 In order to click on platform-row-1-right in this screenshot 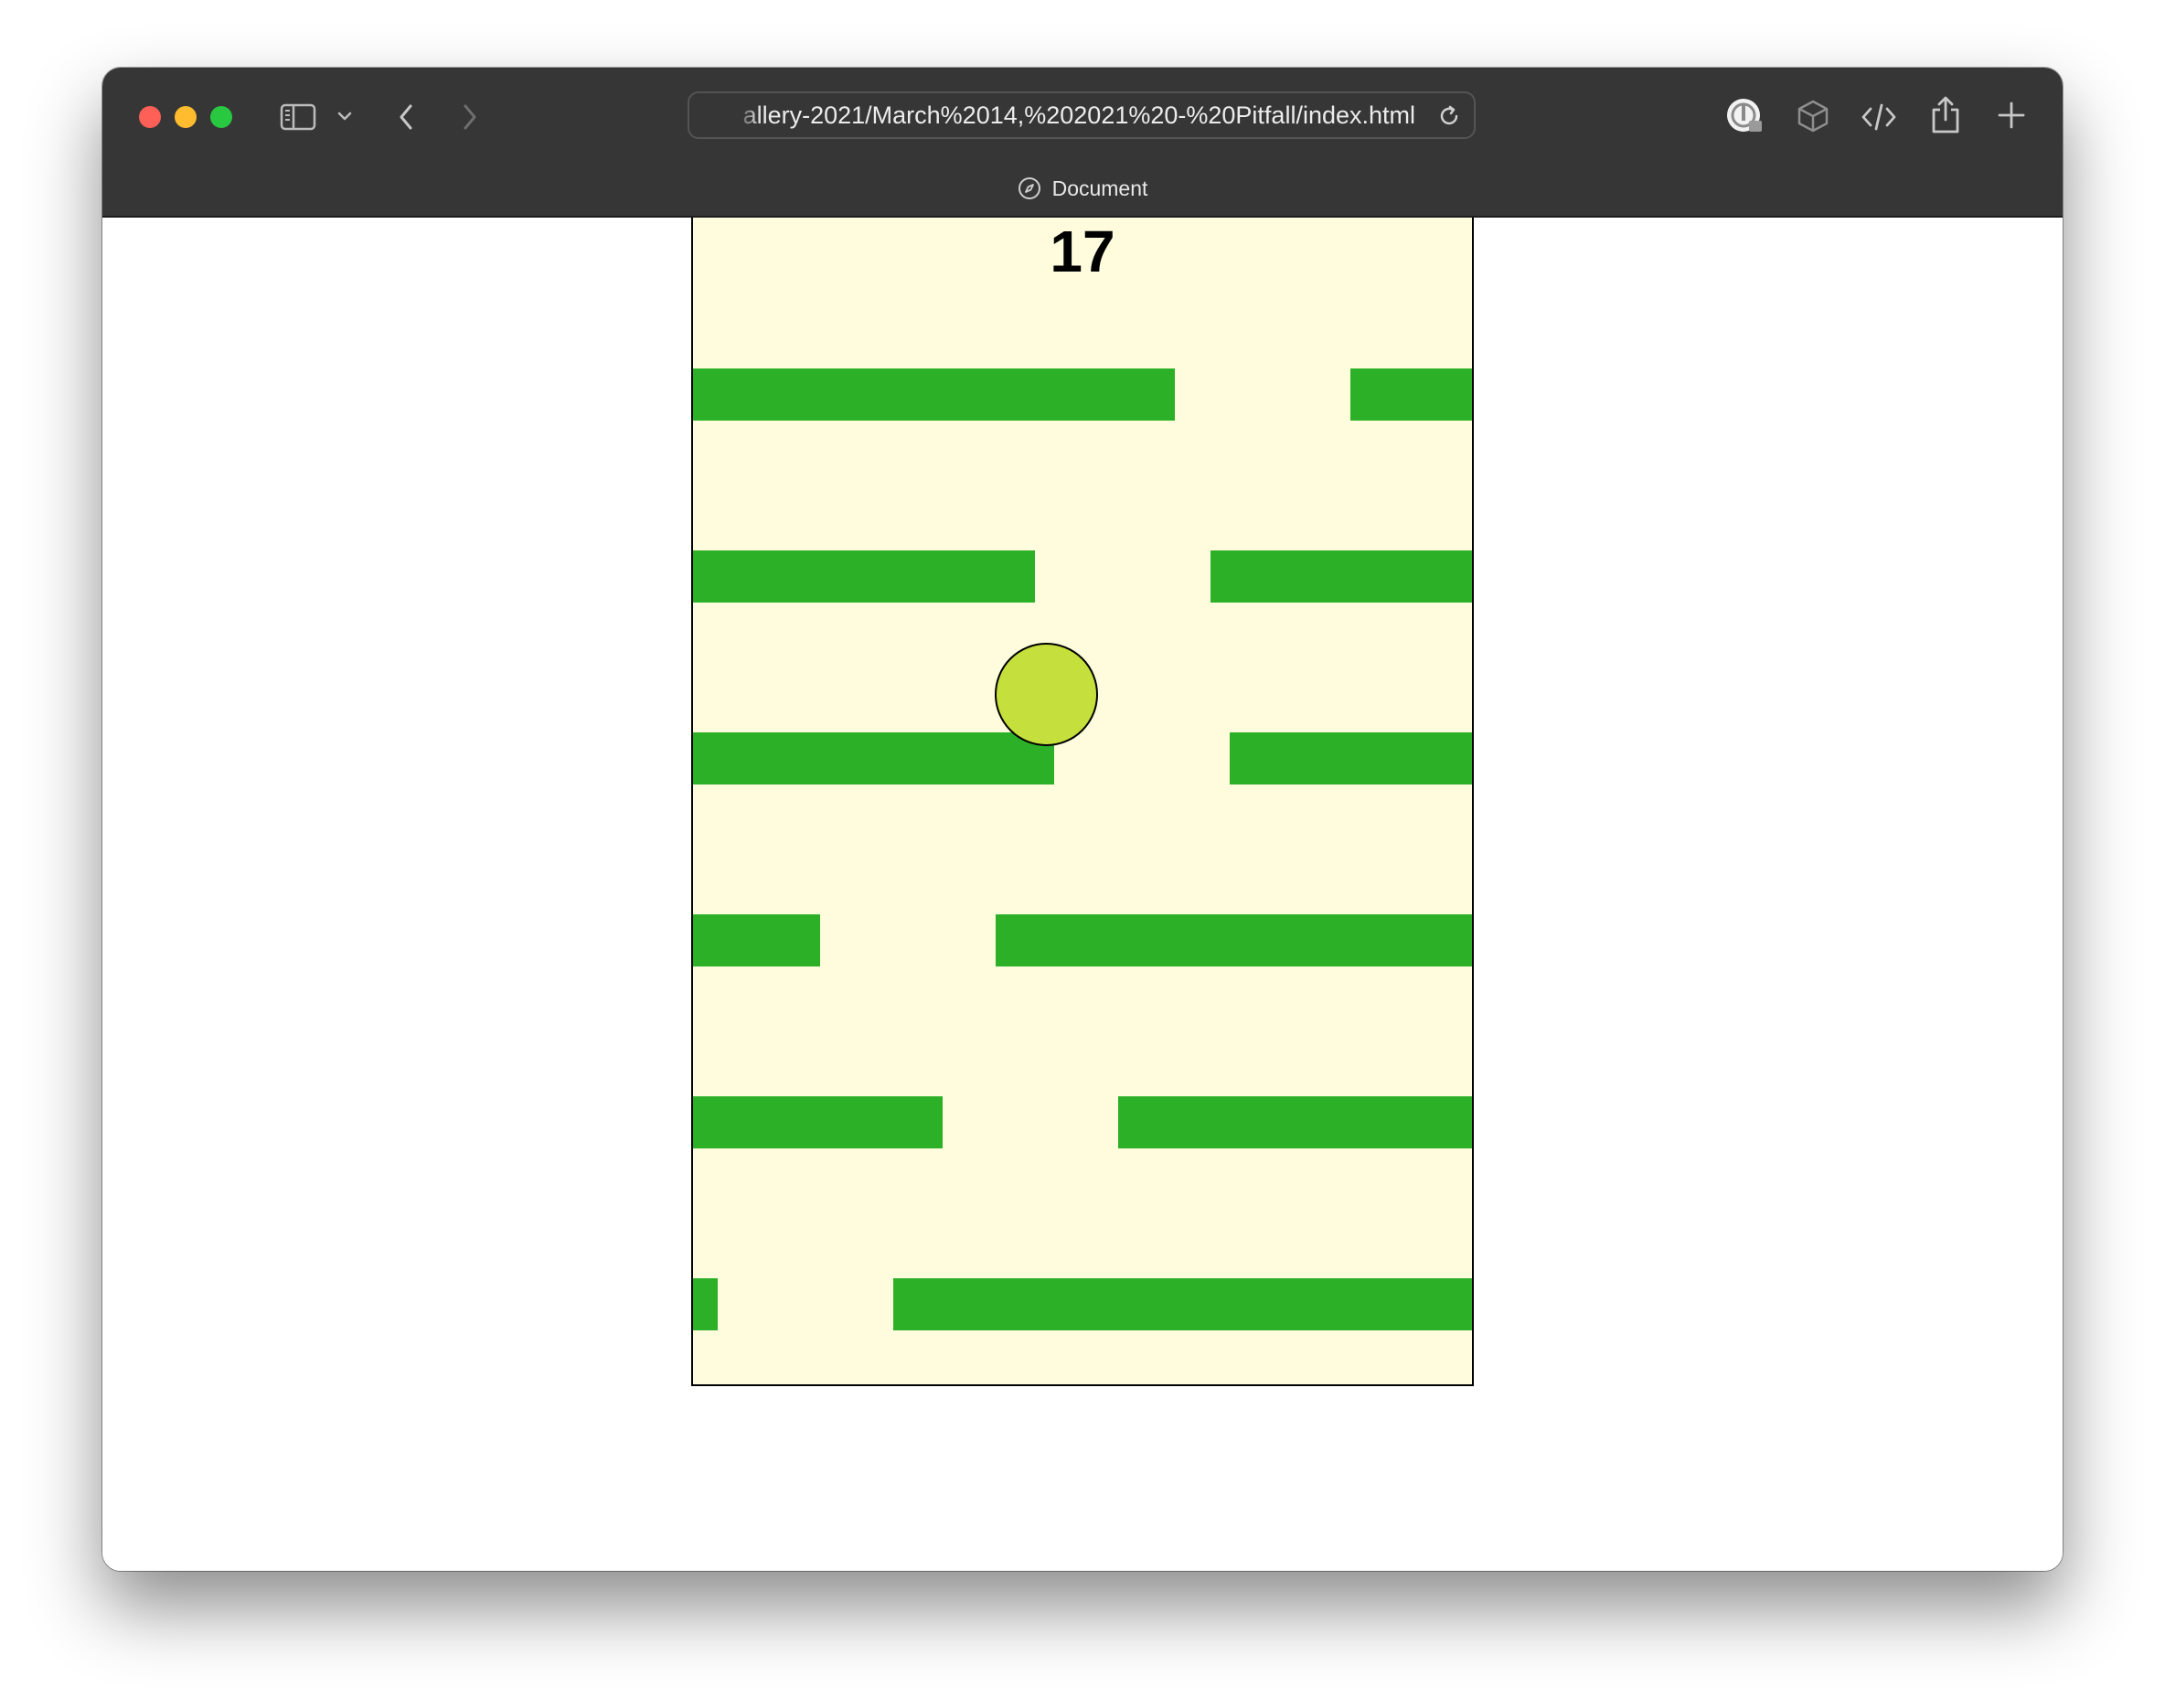, I will do `click(1411, 395)`.